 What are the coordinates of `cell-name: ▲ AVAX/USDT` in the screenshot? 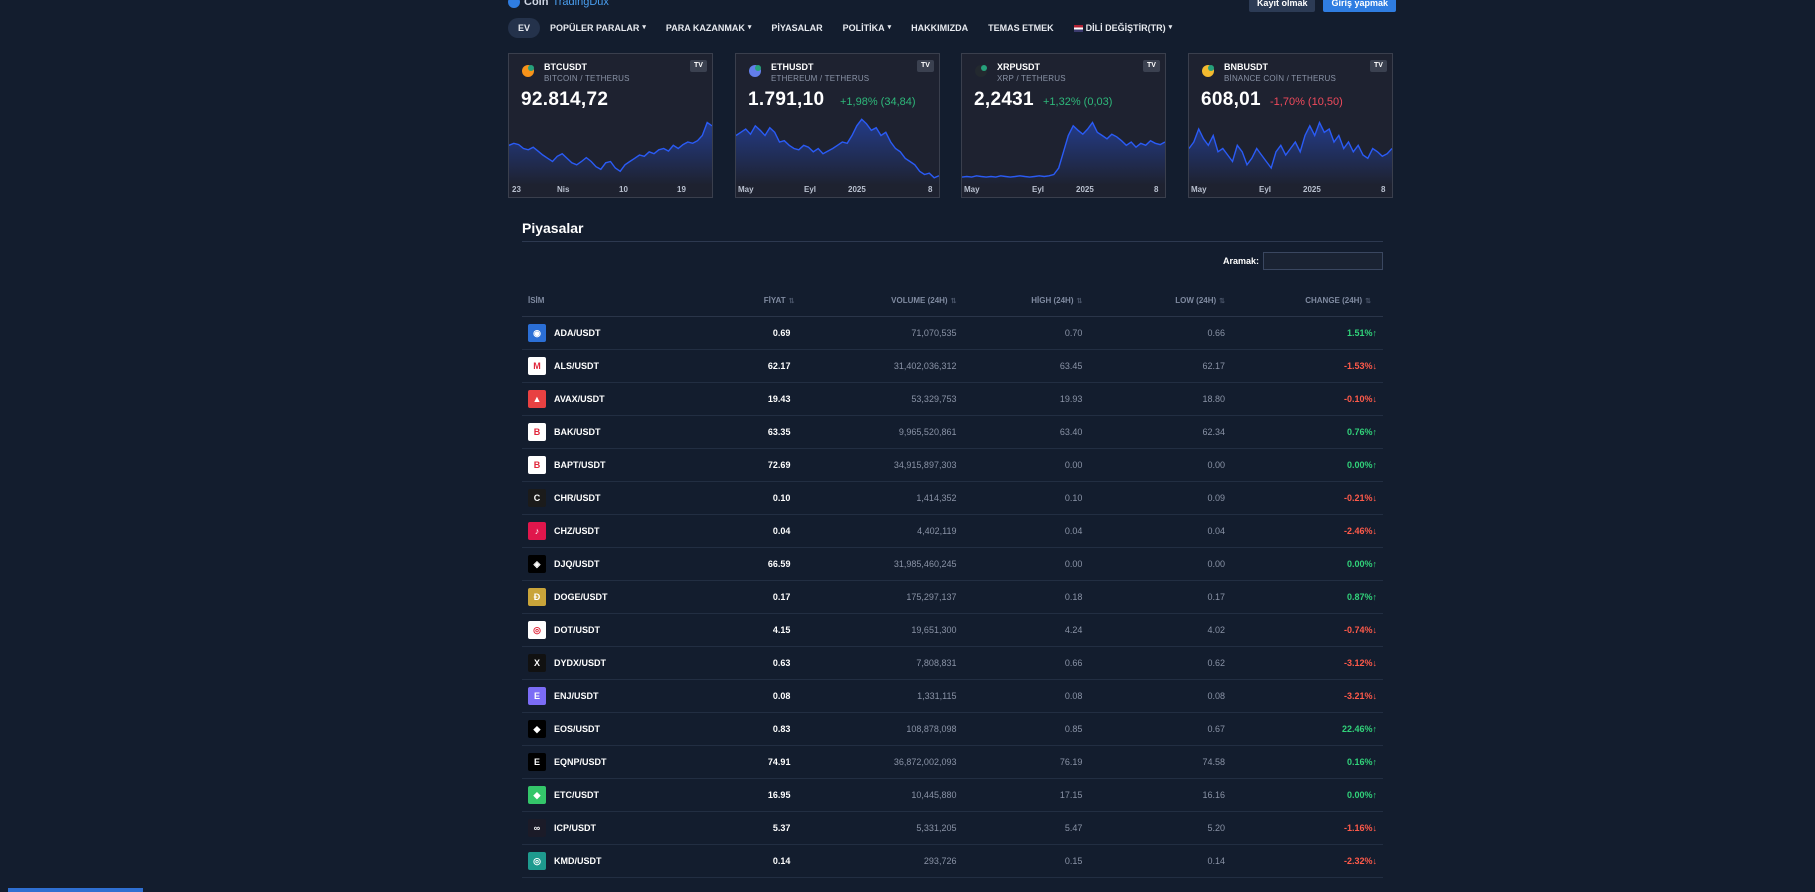 It's located at (622, 399).